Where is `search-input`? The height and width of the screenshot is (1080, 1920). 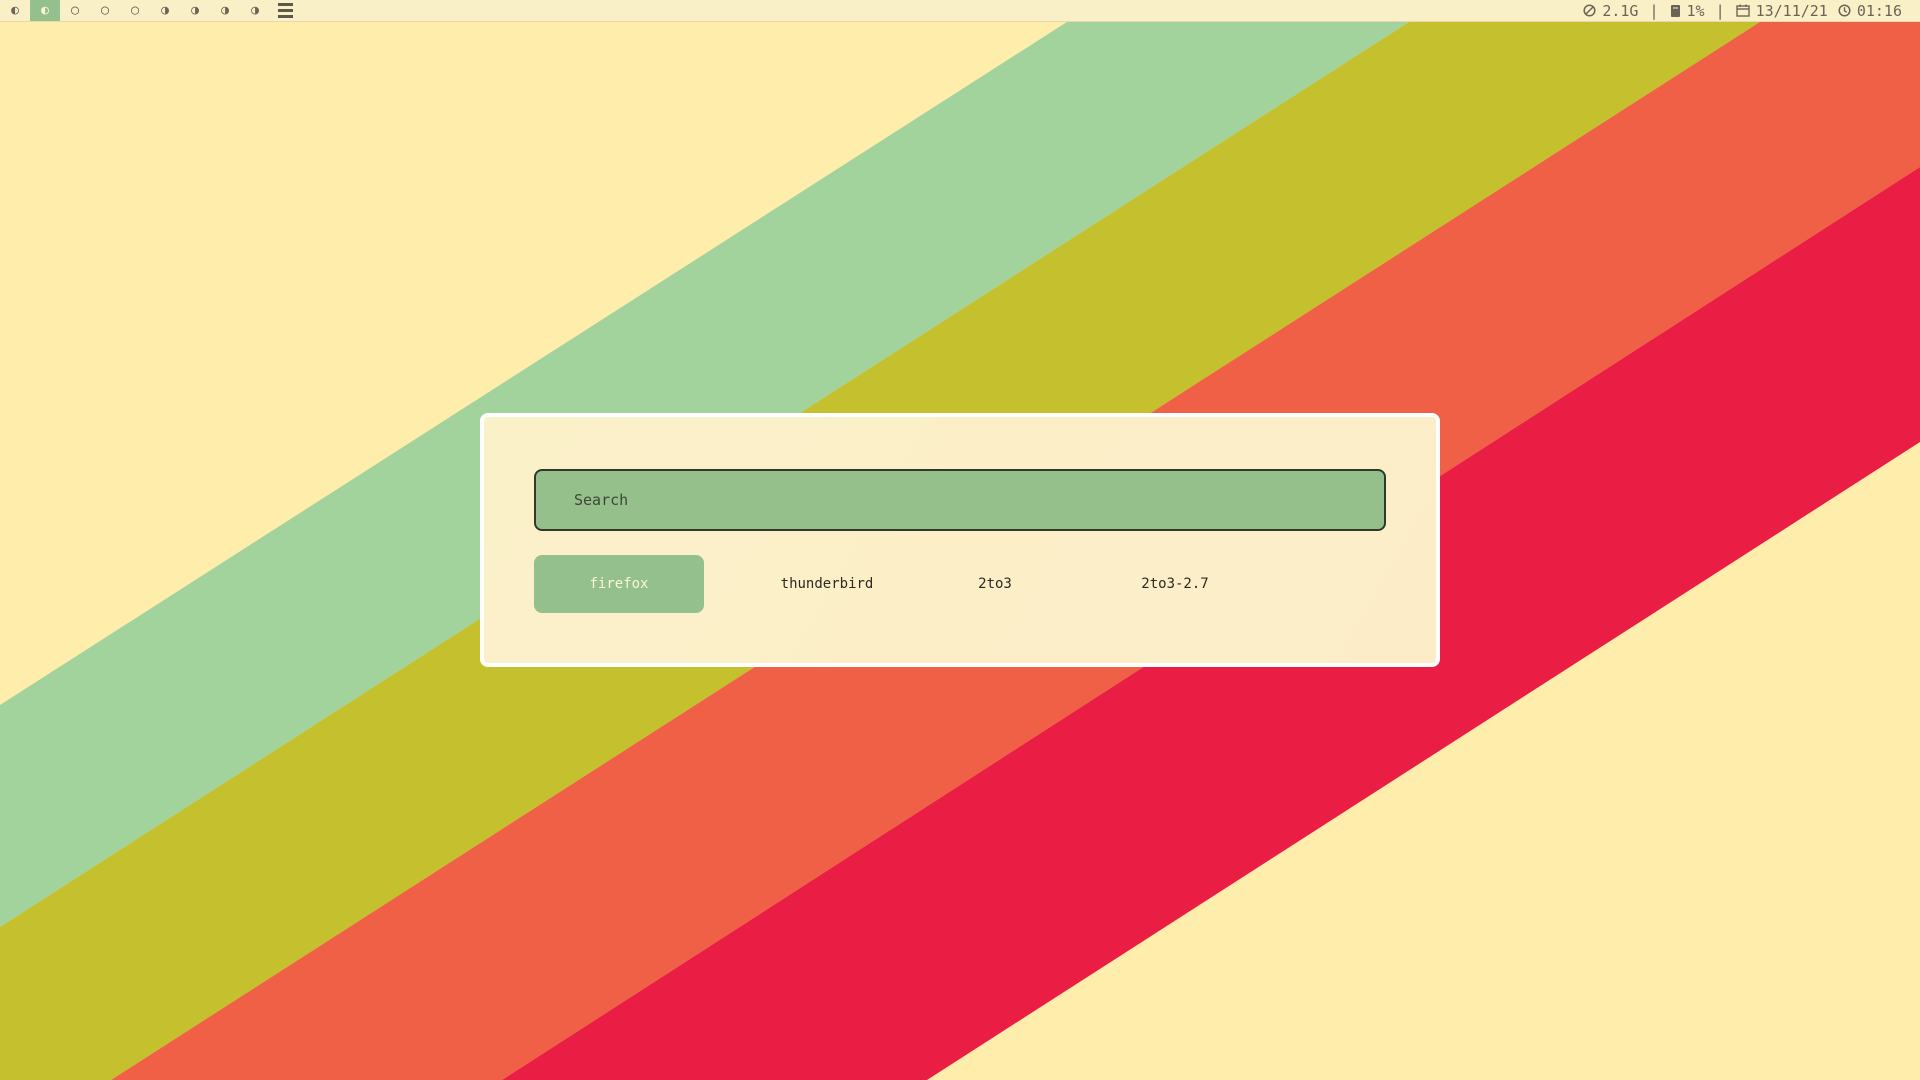
search-input is located at coordinates (960, 500).